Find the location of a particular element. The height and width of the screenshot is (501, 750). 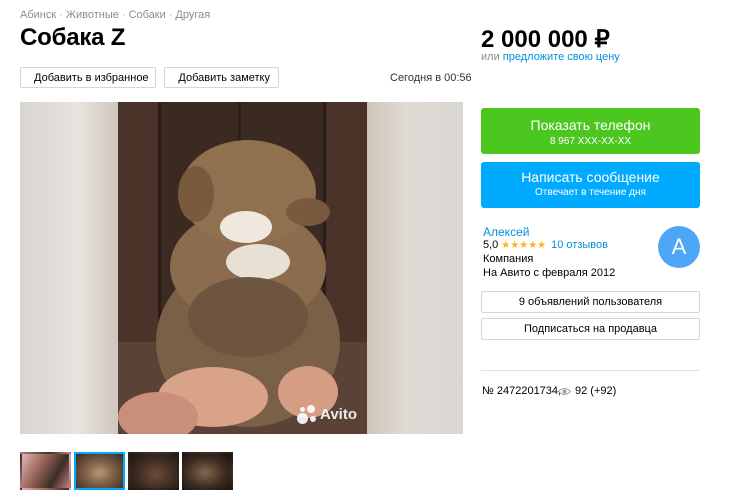

rating-value: 5,0 is located at coordinates (491, 245).